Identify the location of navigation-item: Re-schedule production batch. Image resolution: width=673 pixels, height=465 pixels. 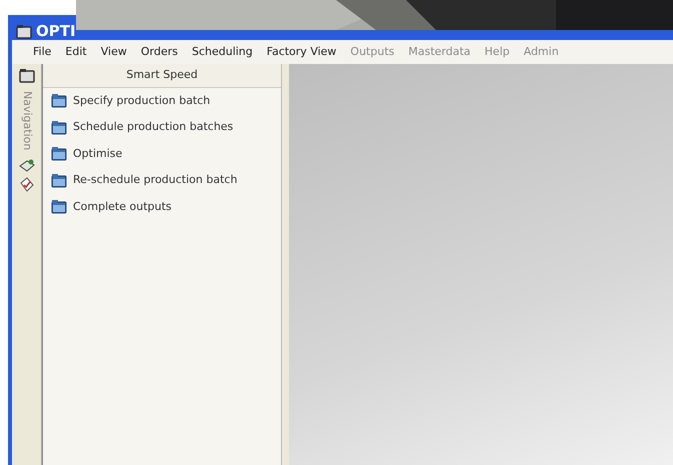
(162, 180).